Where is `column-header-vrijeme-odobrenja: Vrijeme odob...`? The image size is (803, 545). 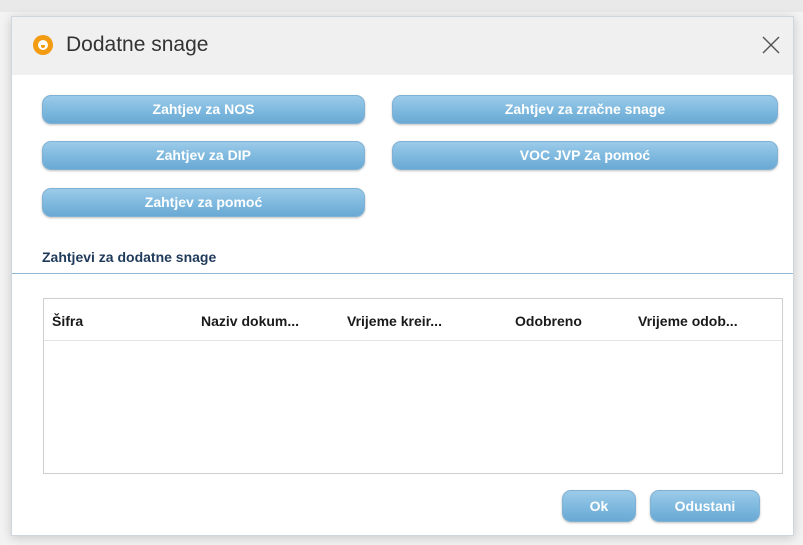 column-header-vrijeme-odobrenja: Vrijeme odob... is located at coordinates (688, 321).